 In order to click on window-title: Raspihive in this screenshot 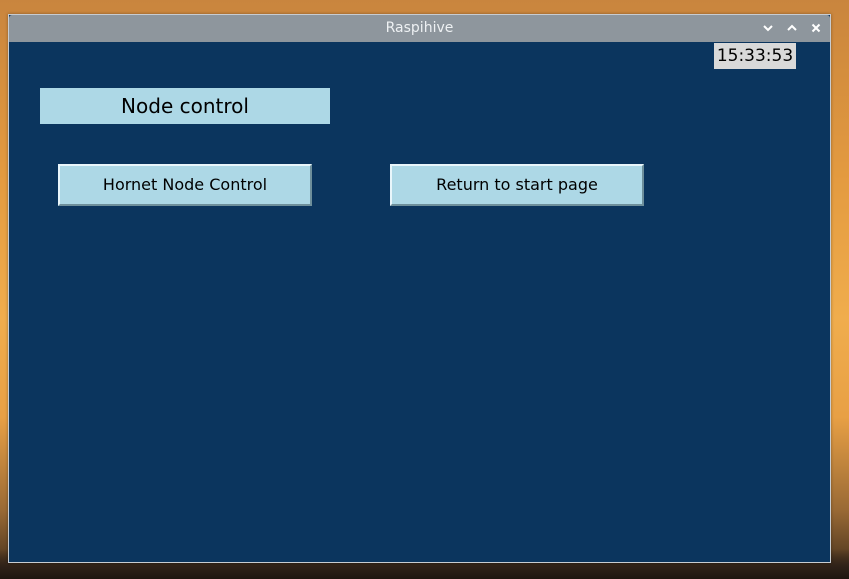, I will do `click(419, 28)`.